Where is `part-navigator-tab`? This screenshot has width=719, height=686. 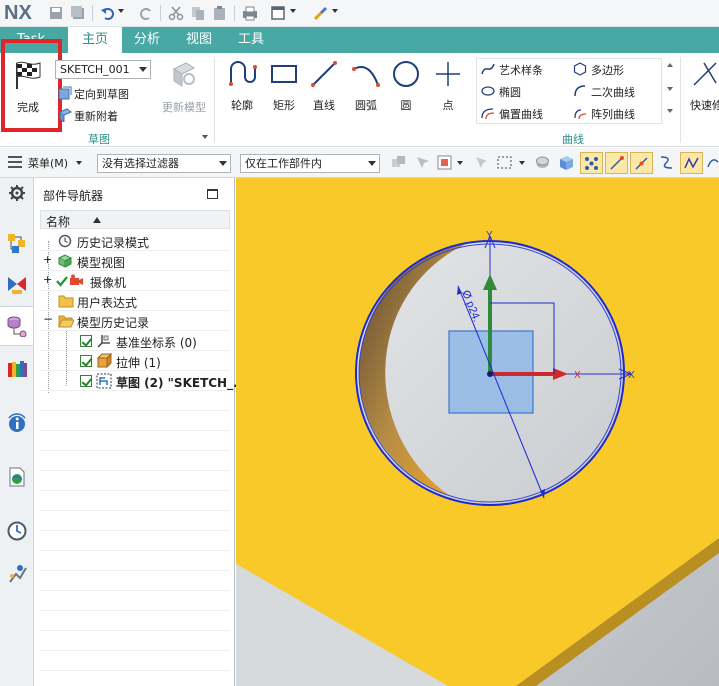 part-navigator-tab is located at coordinates (16, 326).